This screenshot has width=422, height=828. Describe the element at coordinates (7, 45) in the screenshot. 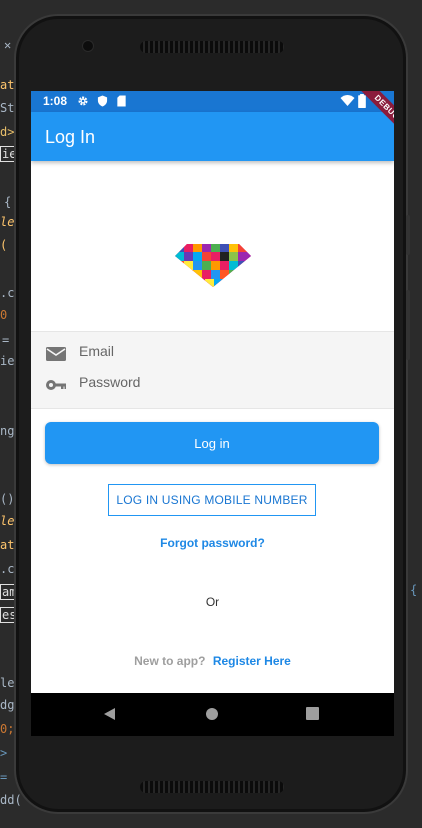

I see `close-tab-icon: ✕` at that location.